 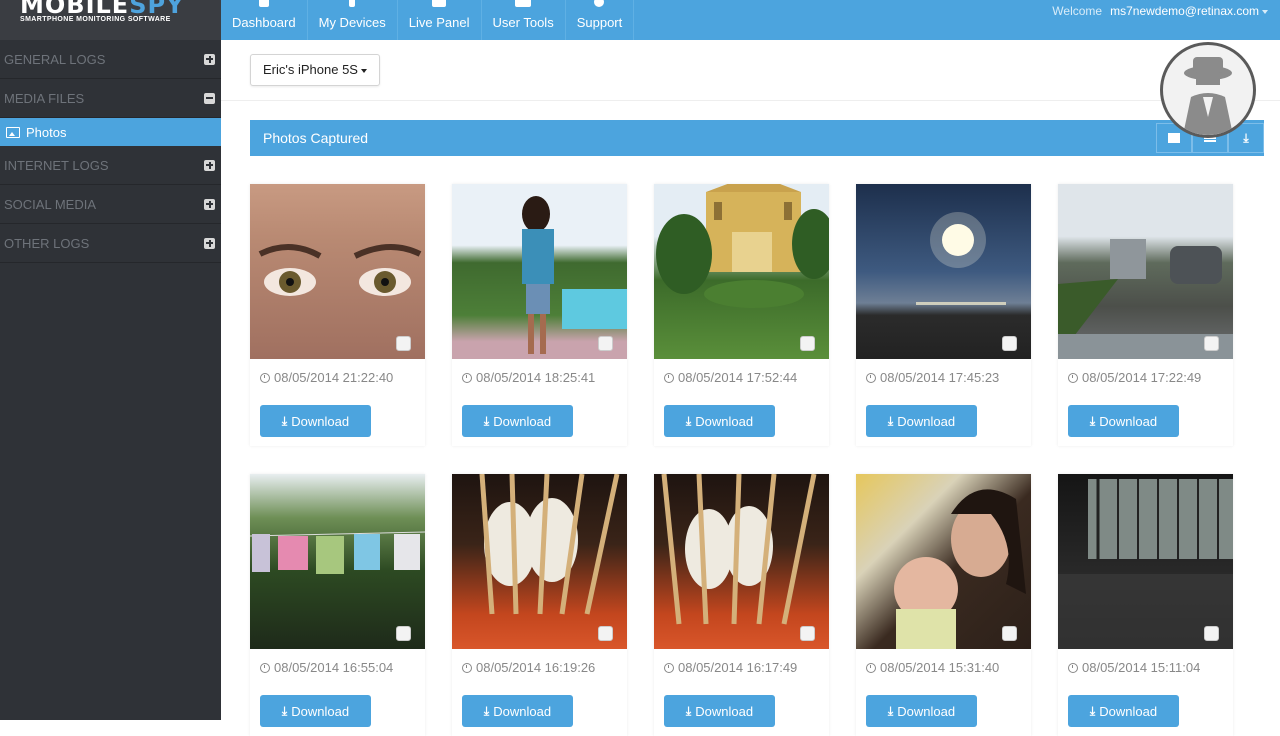 What do you see at coordinates (730, 667) in the screenshot?
I see `photo-timestamp: 08/05/2014 16:17:49` at bounding box center [730, 667].